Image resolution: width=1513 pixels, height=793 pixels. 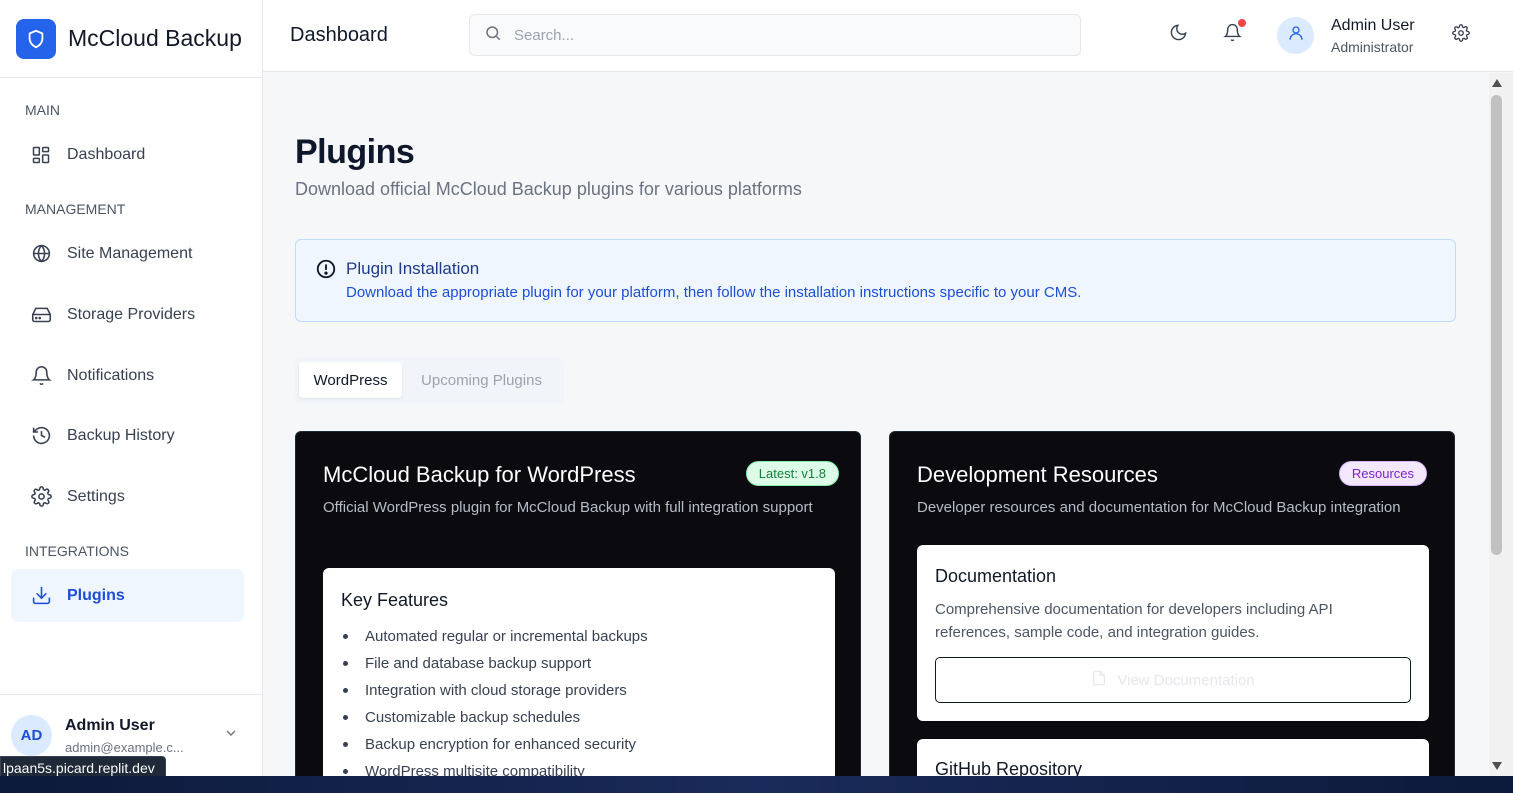 I want to click on key-features-title: Key Features, so click(x=395, y=600).